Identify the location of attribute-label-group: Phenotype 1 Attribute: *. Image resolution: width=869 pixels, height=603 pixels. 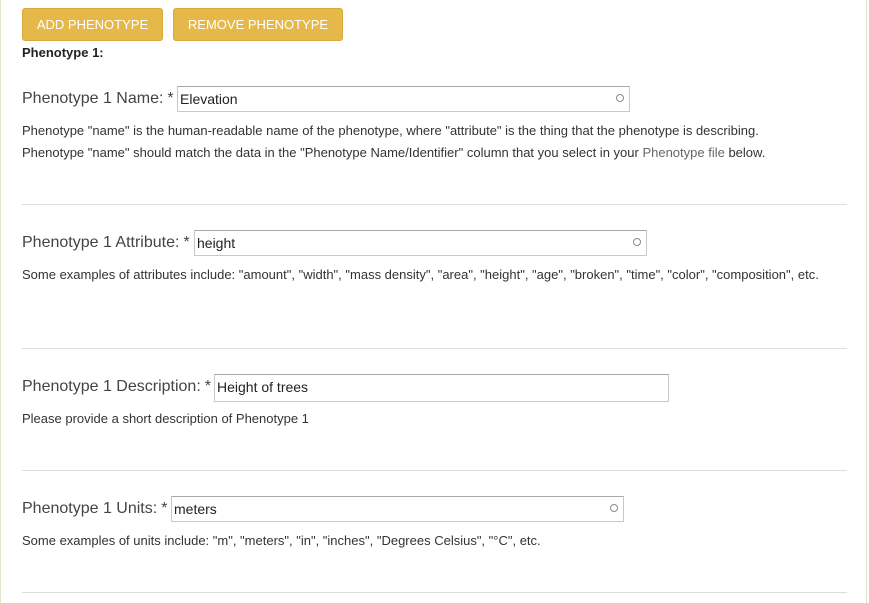
(106, 243).